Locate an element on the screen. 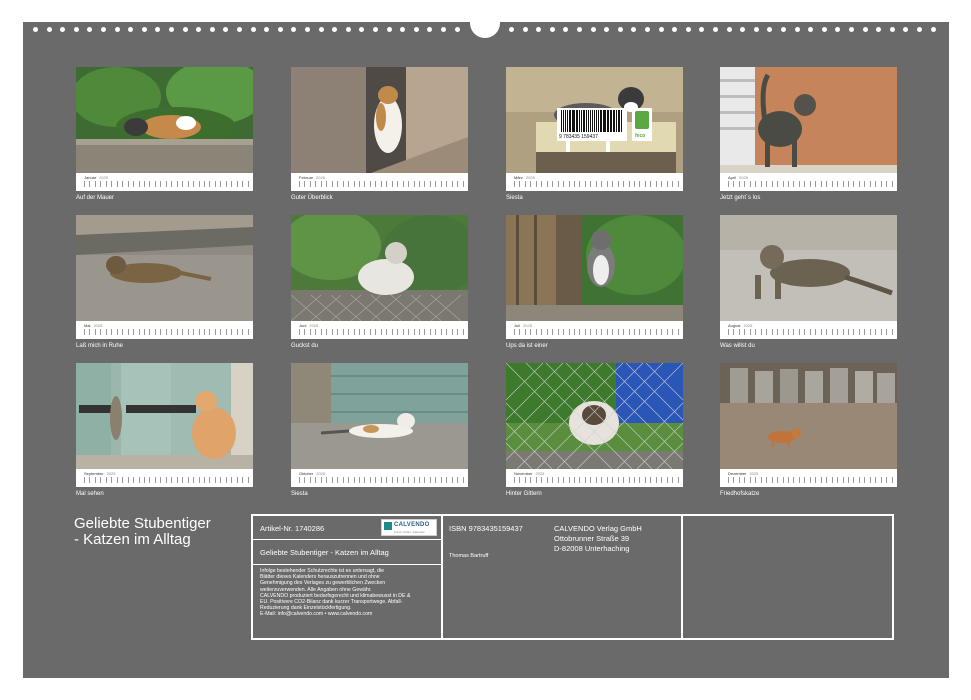 The image size is (971, 700). month-calendar-strip: September 2025 is located at coordinates (164, 478).